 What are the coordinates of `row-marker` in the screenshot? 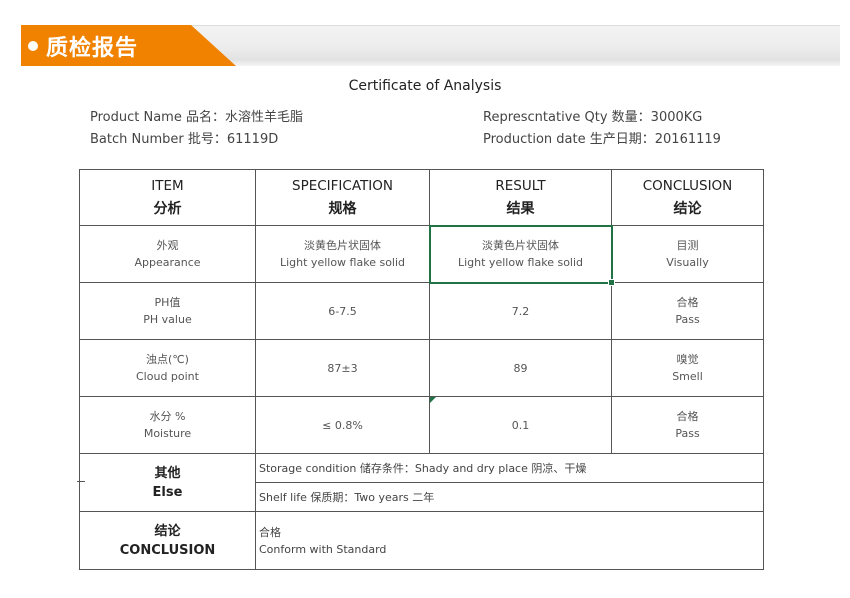 It's located at (81, 481).